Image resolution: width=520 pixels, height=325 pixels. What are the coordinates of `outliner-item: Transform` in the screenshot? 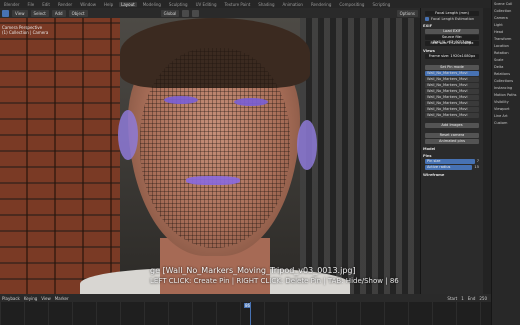 It's located at (506, 39).